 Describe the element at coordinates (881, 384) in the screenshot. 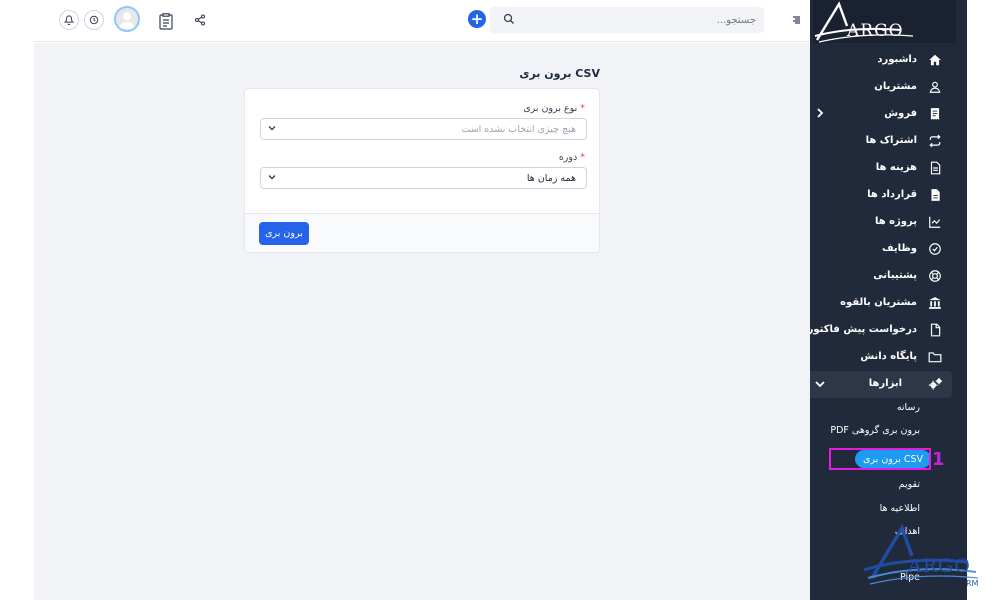

I see `sidebar-item-utilities: ابزارها` at that location.